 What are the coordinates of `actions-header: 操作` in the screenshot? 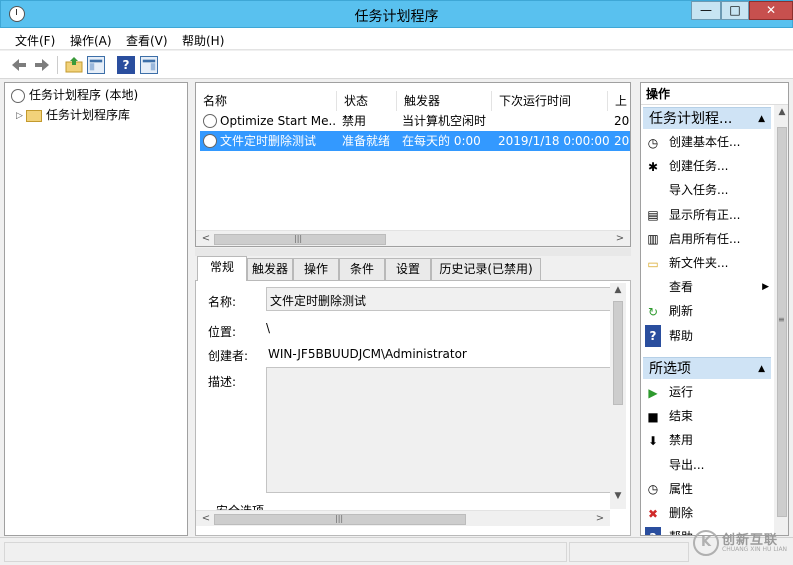 It's located at (714, 94).